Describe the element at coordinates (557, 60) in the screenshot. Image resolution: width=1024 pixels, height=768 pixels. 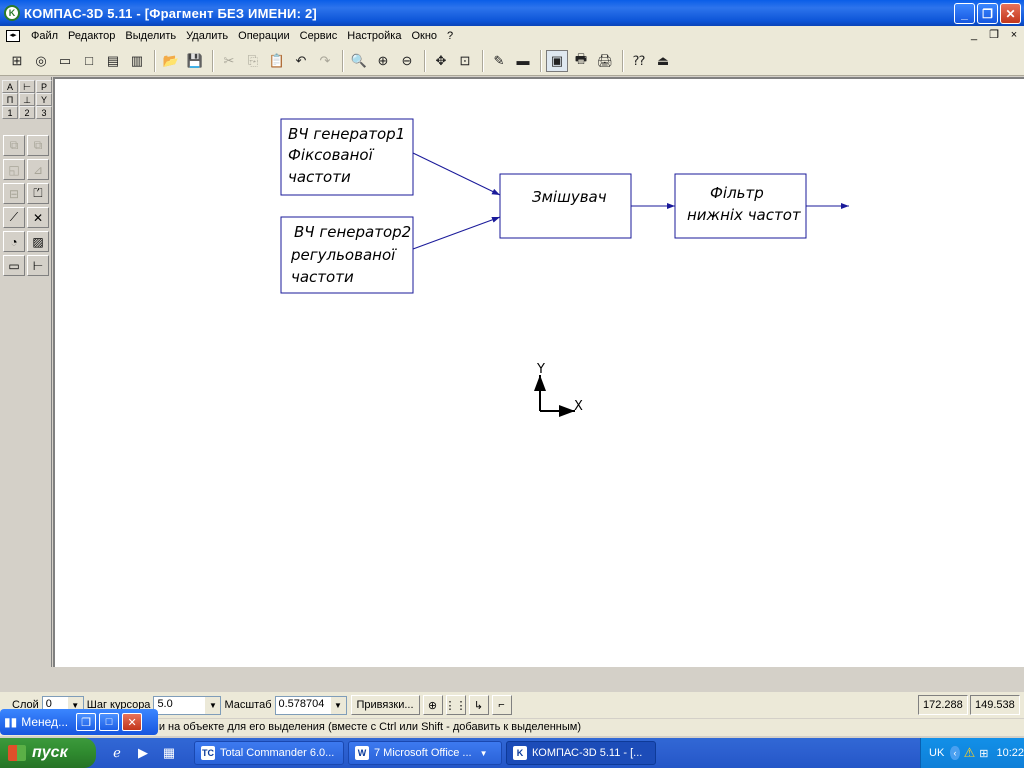
I see `manager-icon: ▣` at that location.